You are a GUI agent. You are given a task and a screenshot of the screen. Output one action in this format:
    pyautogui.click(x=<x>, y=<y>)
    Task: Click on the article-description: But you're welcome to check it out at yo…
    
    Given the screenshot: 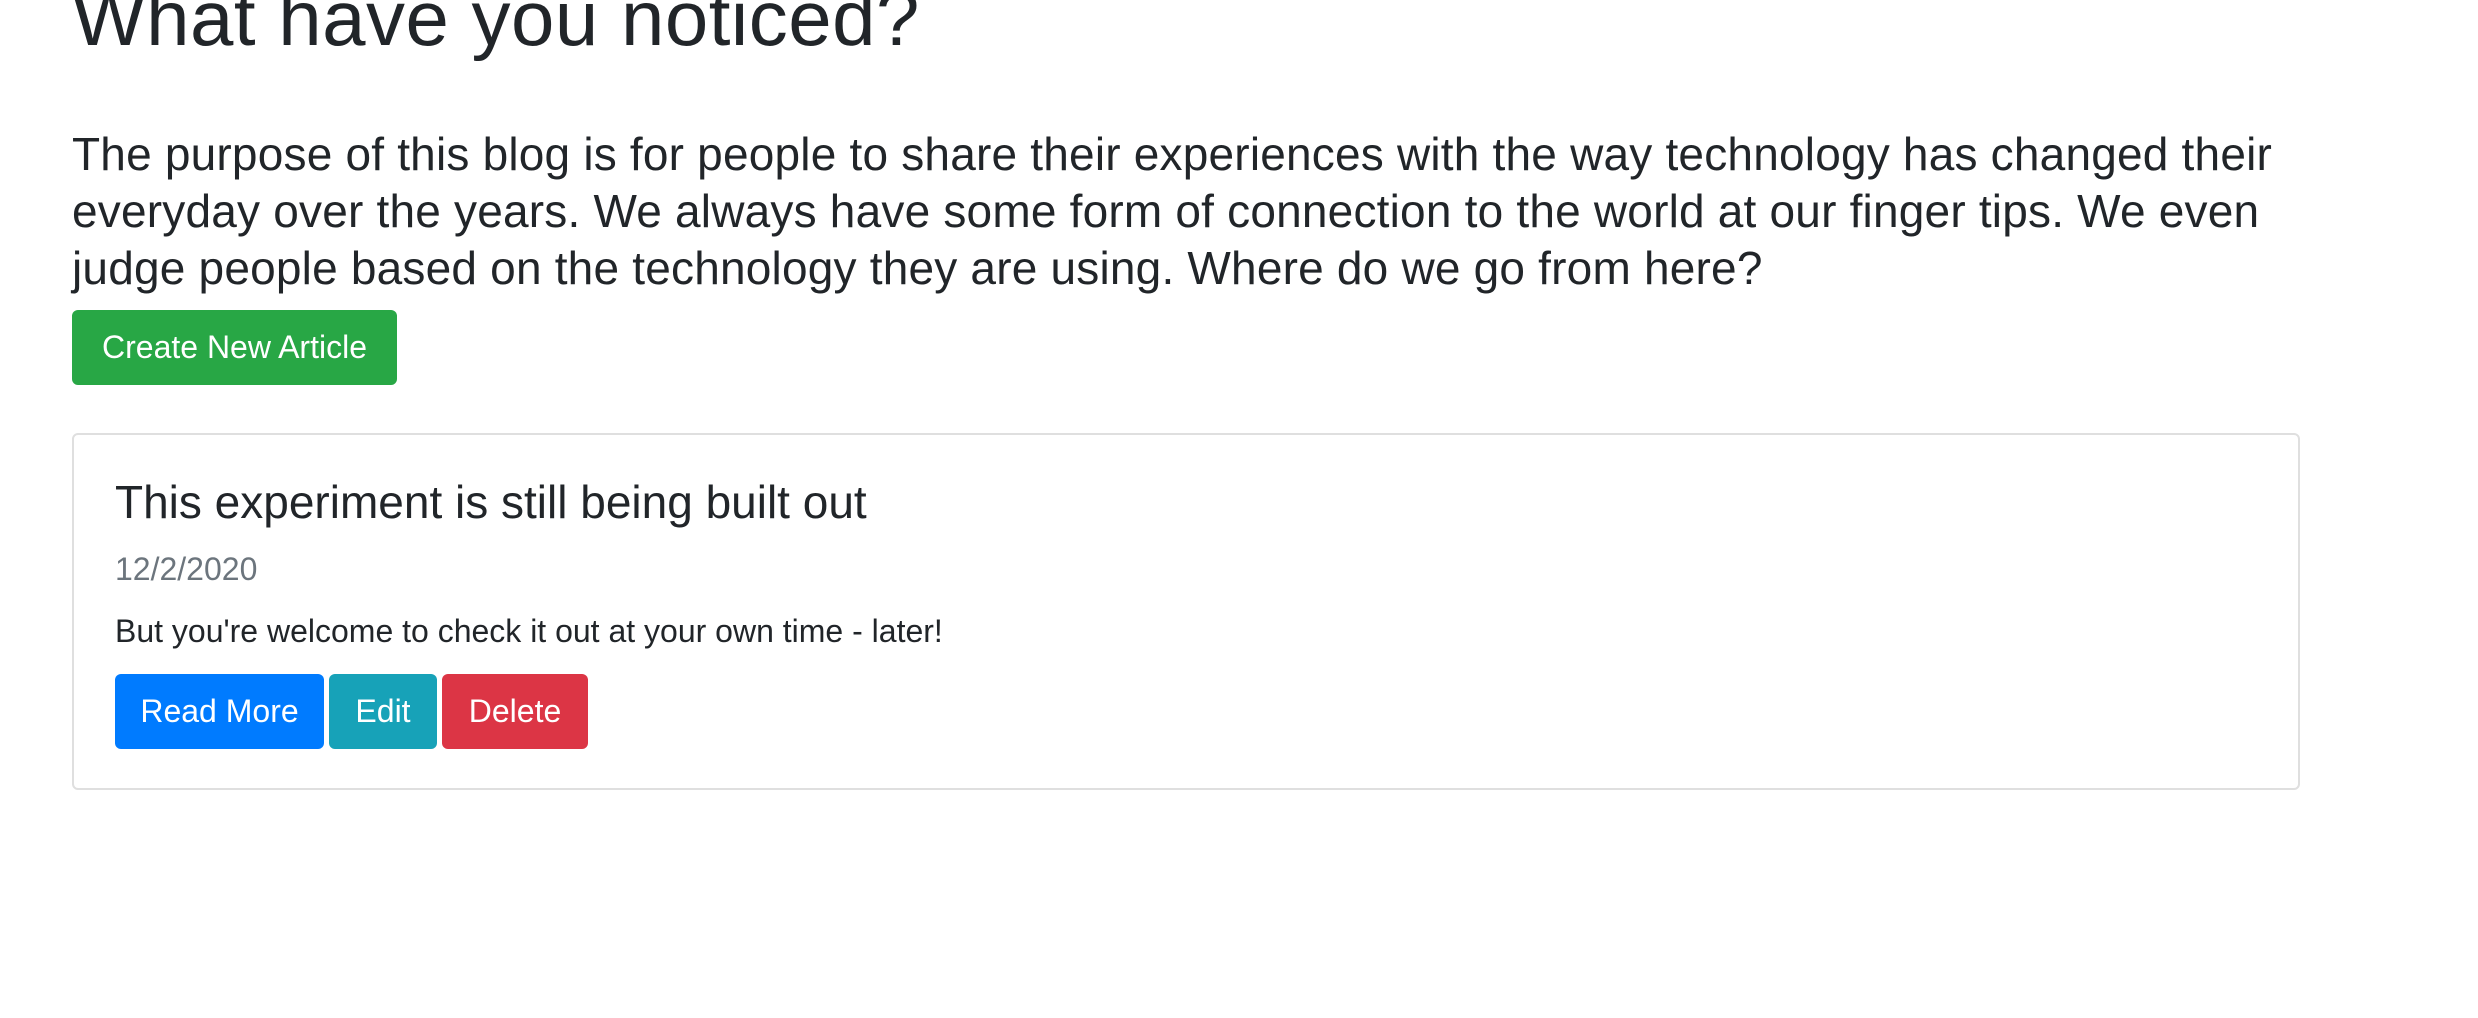 What is the action you would take?
    pyautogui.click(x=529, y=631)
    